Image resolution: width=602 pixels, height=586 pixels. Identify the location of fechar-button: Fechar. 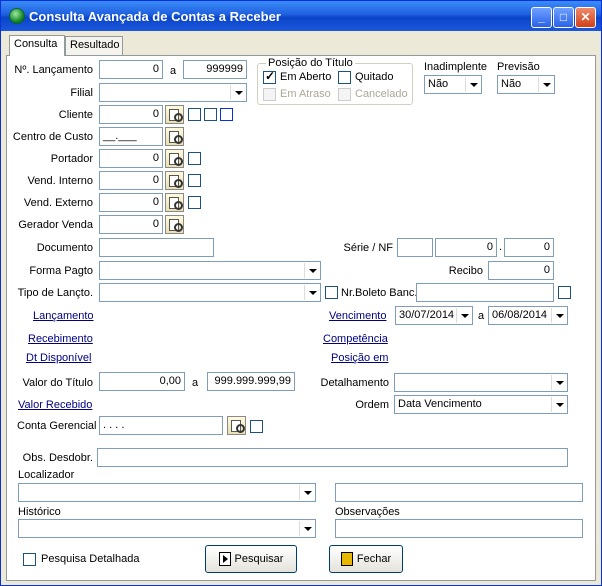
(366, 559).